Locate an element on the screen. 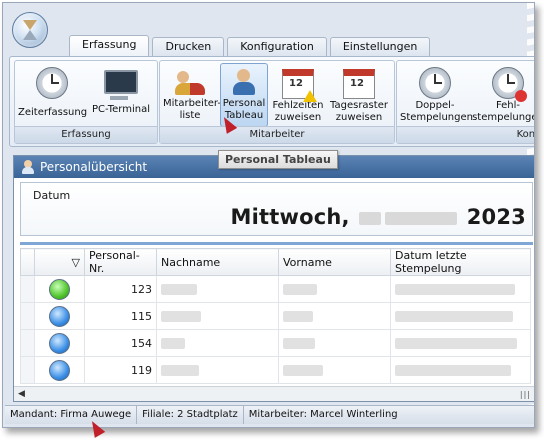 The image size is (544, 440). group-erfassung: Zeiterfassung PC-Terminal Erfassung is located at coordinates (86, 102).